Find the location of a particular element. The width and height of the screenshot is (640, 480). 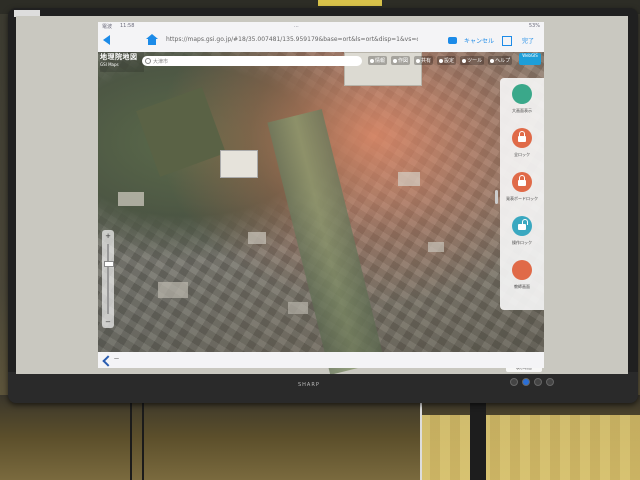

panel-item-label: 発表ボードロック is located at coordinates (522, 198).